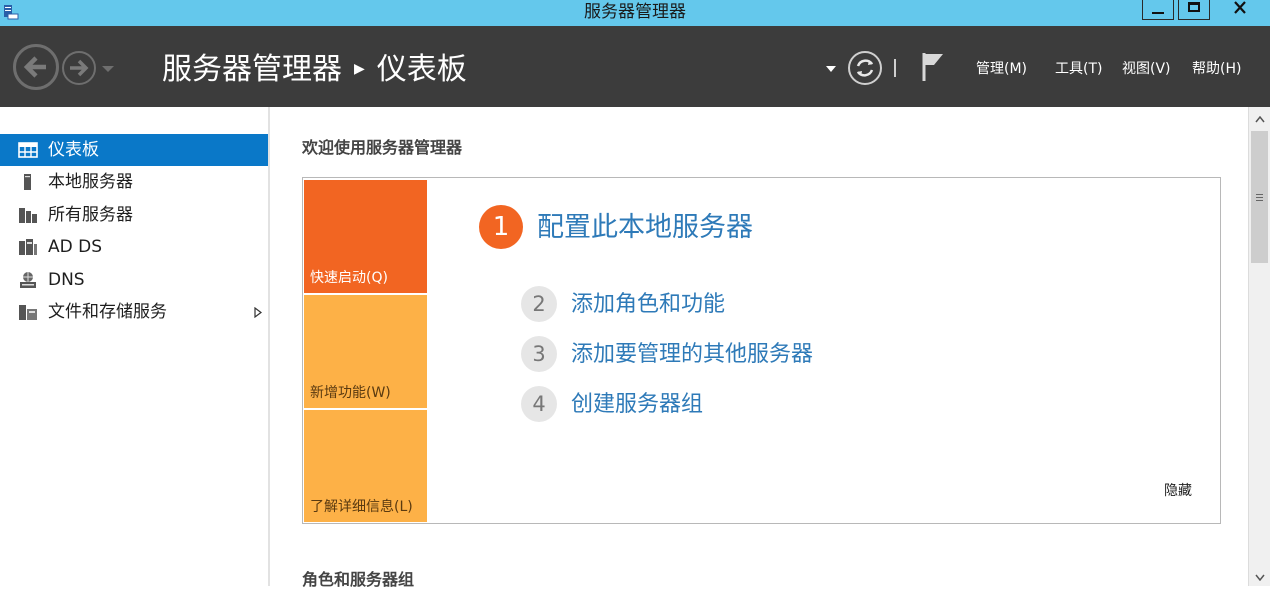 This screenshot has width=1270, height=590. Describe the element at coordinates (1146, 69) in the screenshot. I see `menu-view: 视图(V)` at that location.